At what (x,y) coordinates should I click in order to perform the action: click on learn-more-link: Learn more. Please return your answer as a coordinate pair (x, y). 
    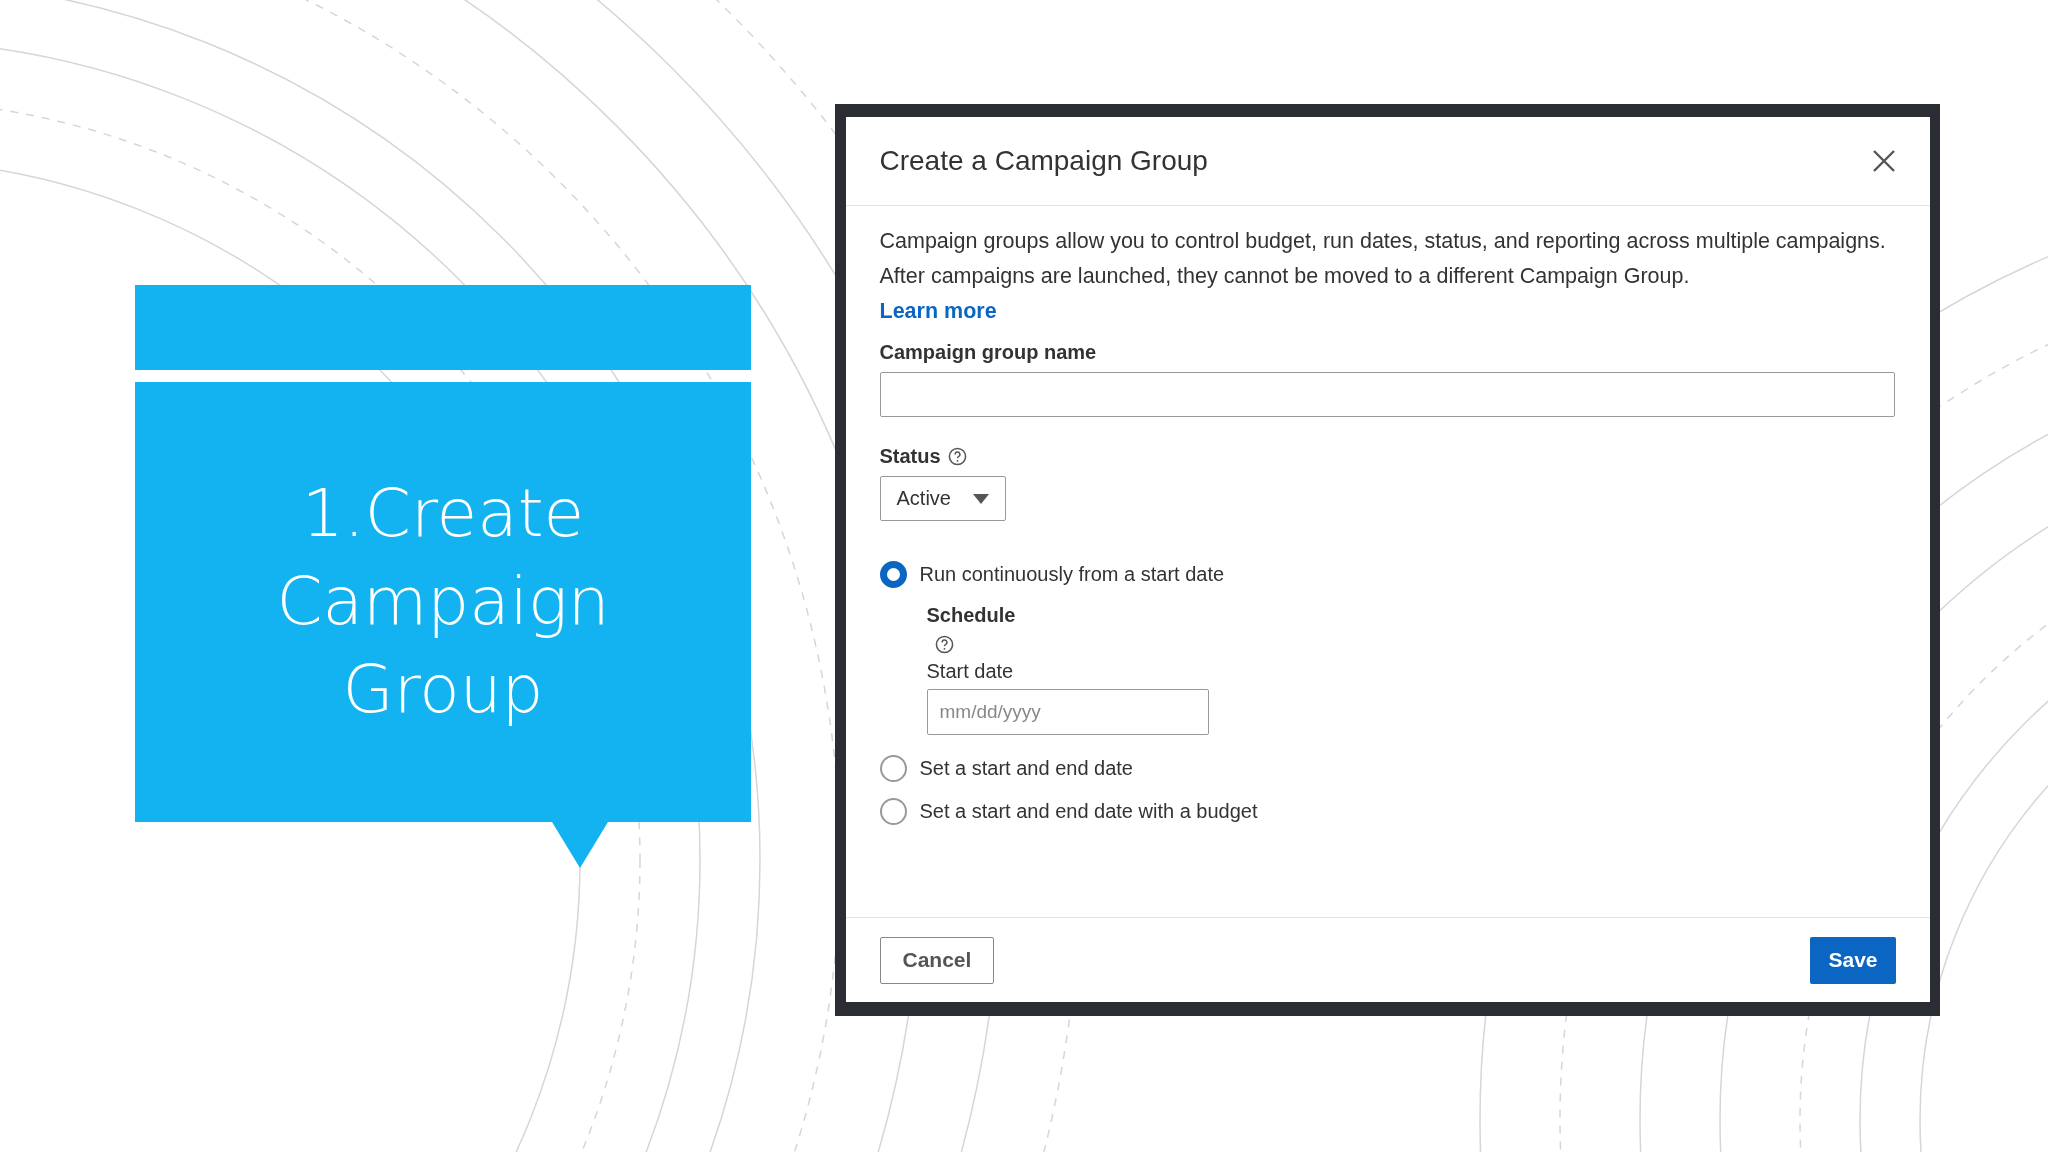
    Looking at the image, I should click on (938, 311).